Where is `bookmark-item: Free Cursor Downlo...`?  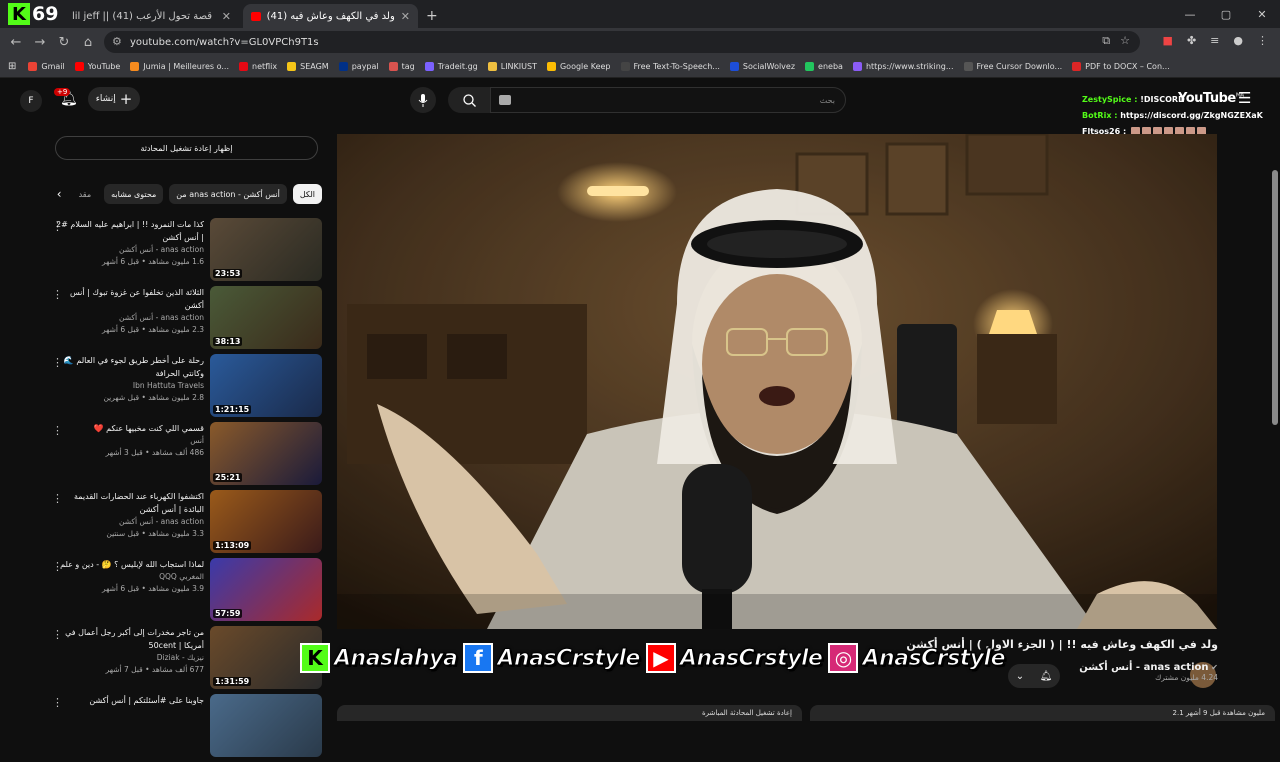
bookmark-item: Free Cursor Downlo... is located at coordinates (1012, 66).